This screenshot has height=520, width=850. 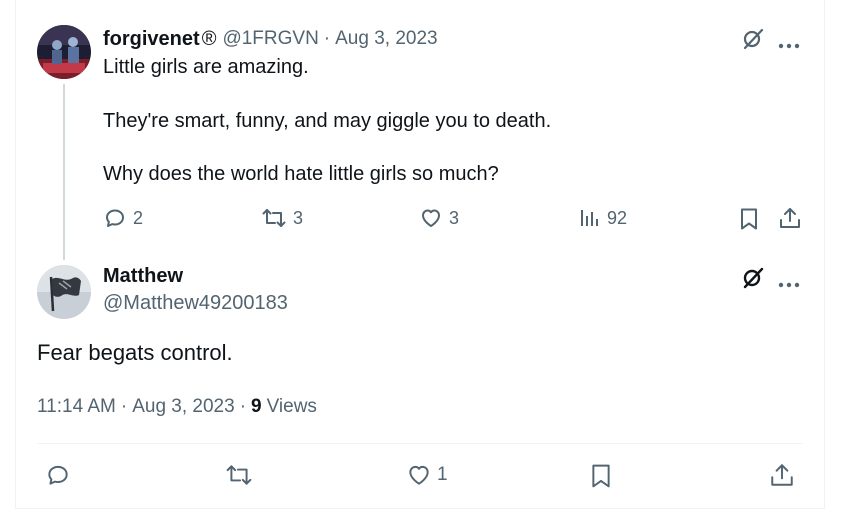 I want to click on like-count: 3, so click(x=454, y=217).